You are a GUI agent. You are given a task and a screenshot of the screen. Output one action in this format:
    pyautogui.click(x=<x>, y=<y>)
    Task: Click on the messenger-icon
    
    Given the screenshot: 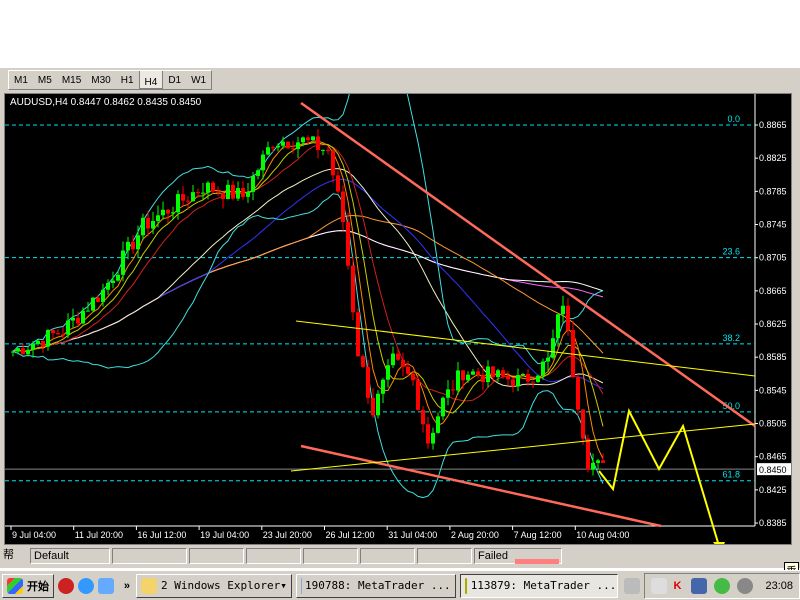 What is the action you would take?
    pyautogui.click(x=721, y=585)
    